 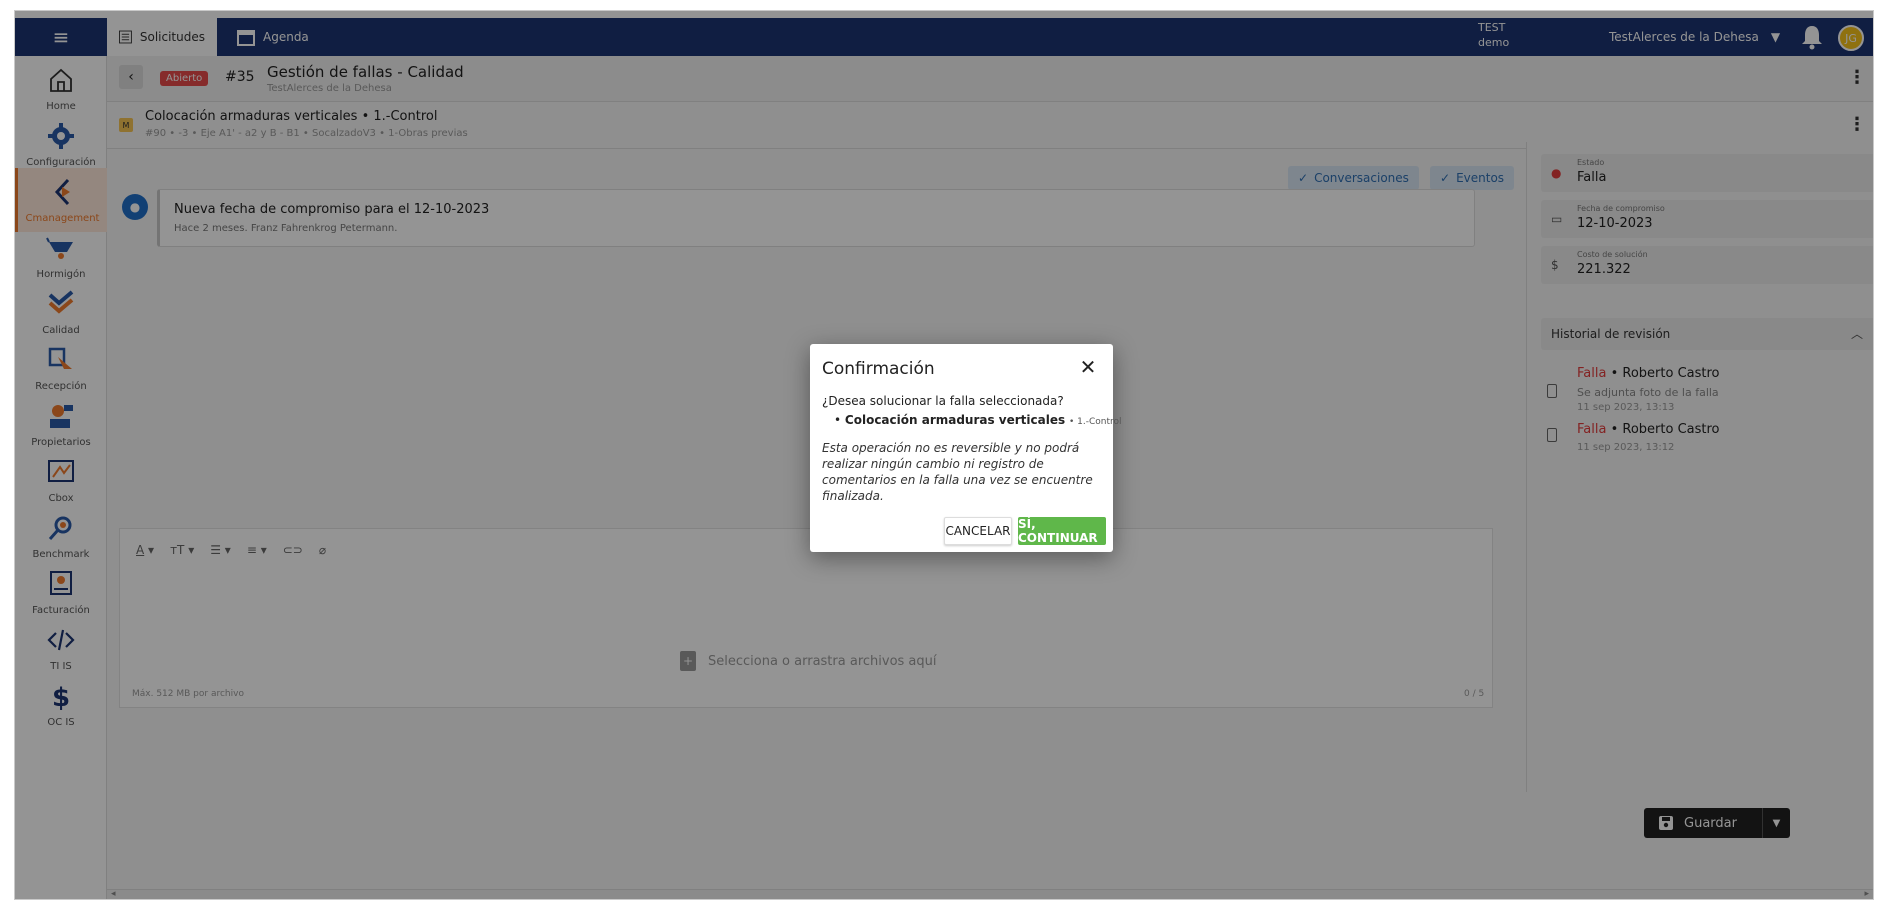 I want to click on dialog-title: Confirmación, so click(x=878, y=369).